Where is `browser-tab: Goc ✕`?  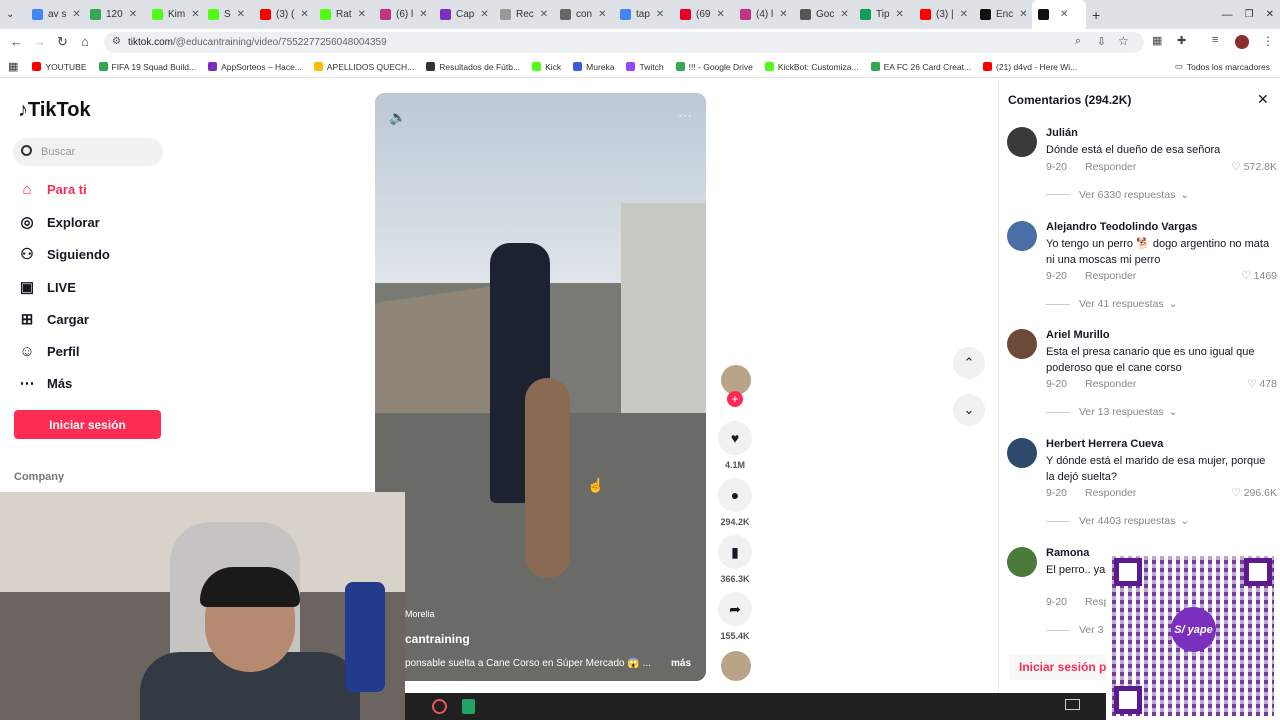
browser-tab: Goc ✕ is located at coordinates (824, 14).